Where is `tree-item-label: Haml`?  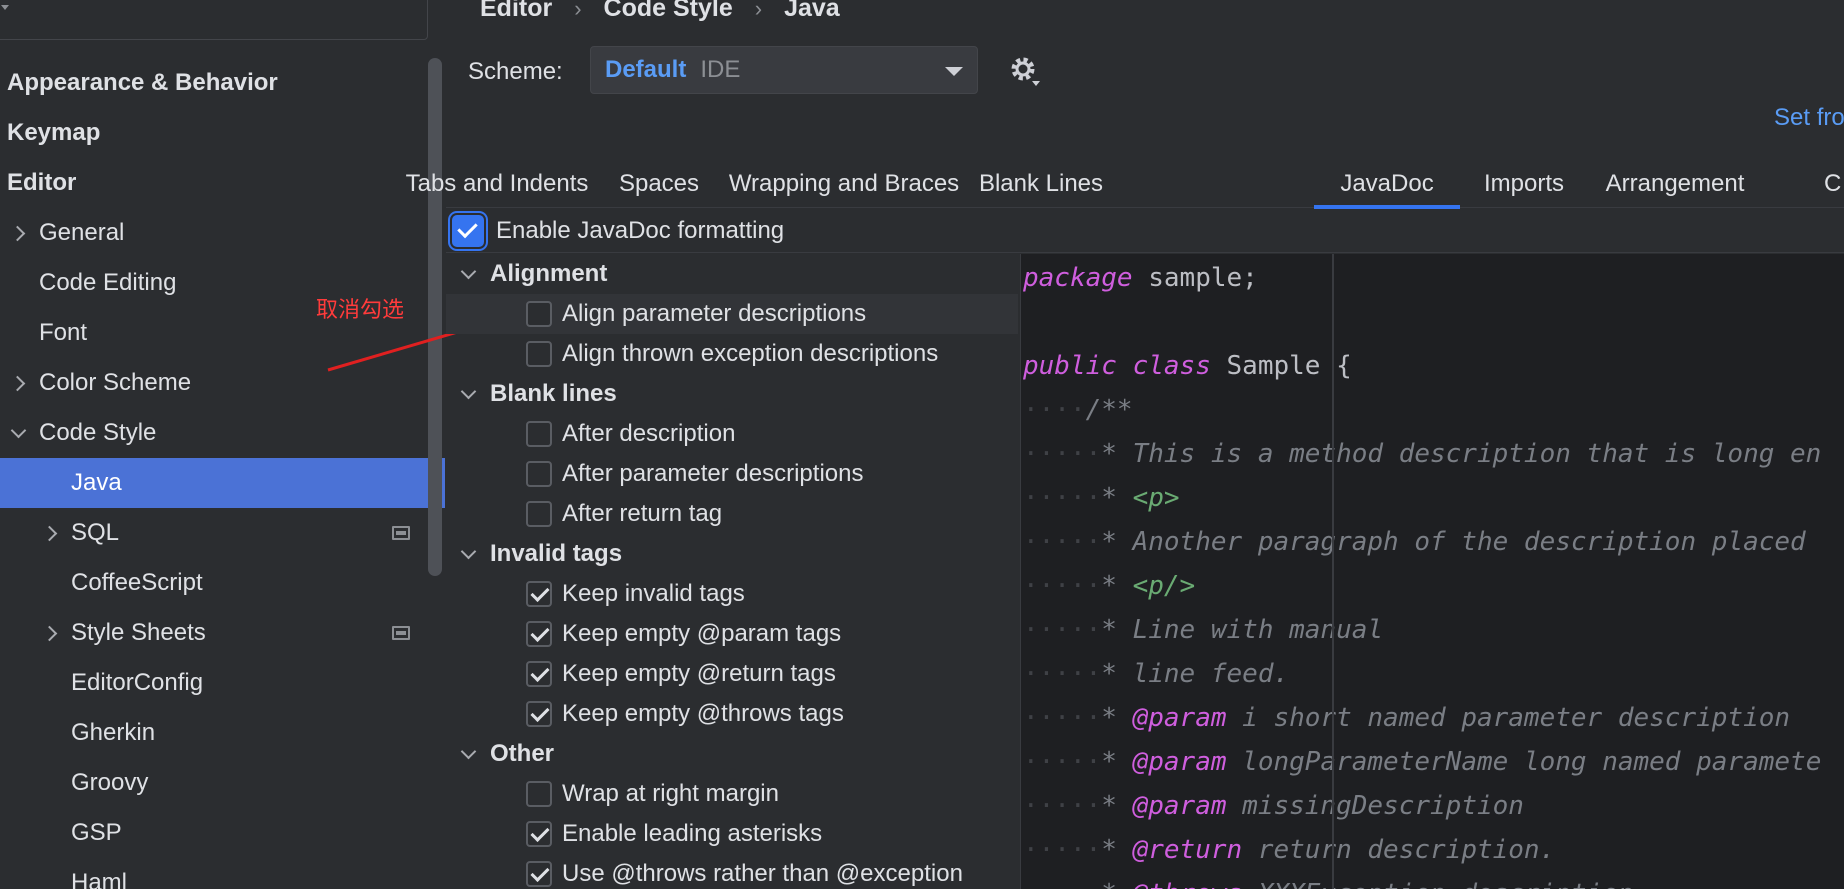
tree-item-label: Haml is located at coordinates (99, 879).